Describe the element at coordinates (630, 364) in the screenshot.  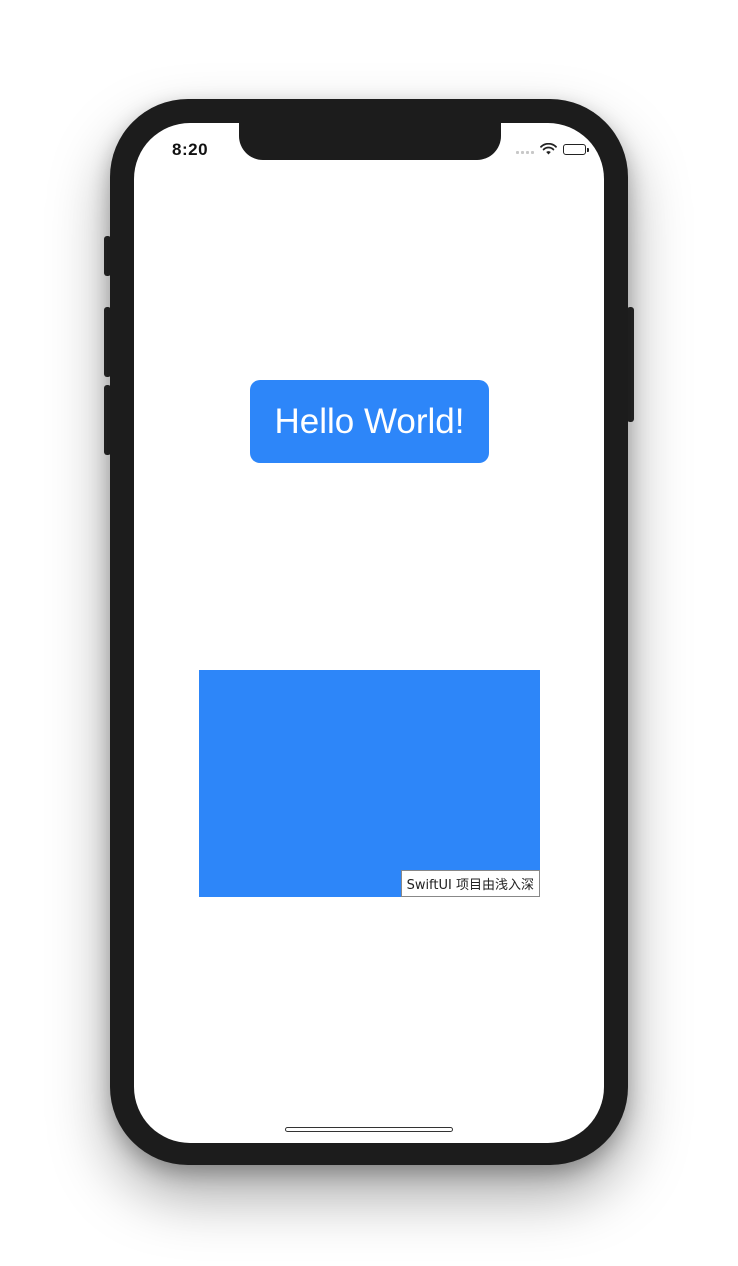
I see `power-button` at that location.